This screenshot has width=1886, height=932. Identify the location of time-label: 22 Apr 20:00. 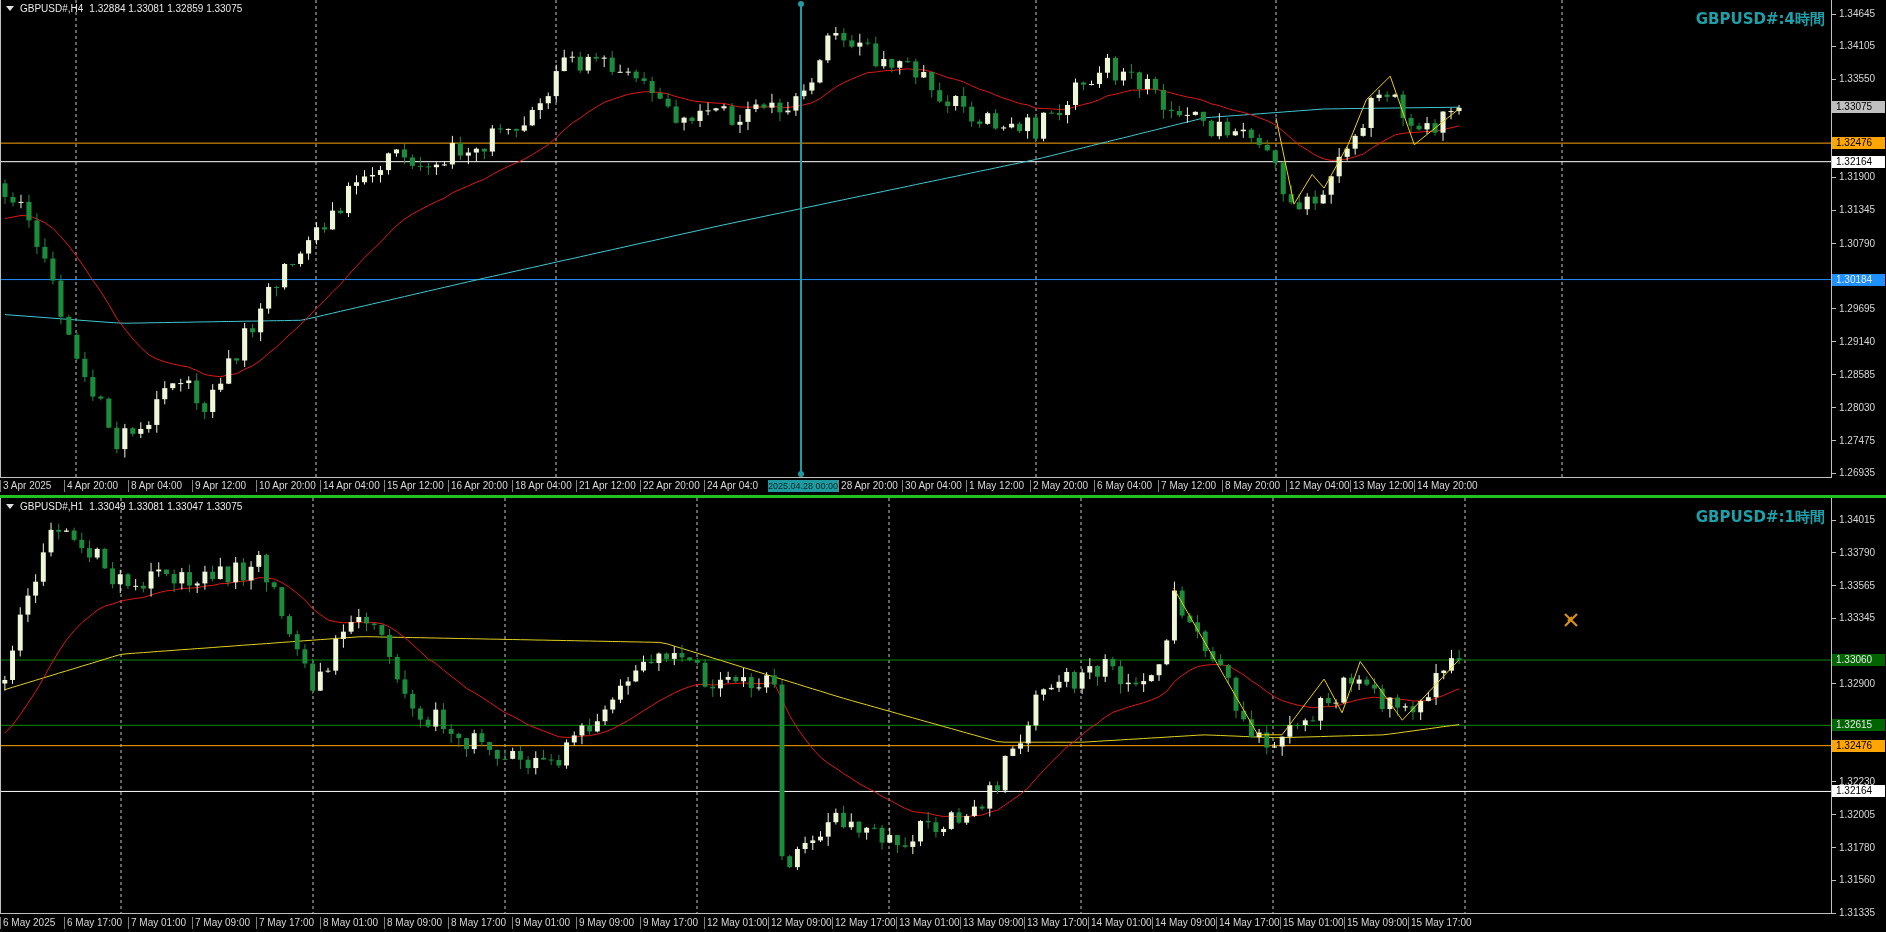
(672, 485).